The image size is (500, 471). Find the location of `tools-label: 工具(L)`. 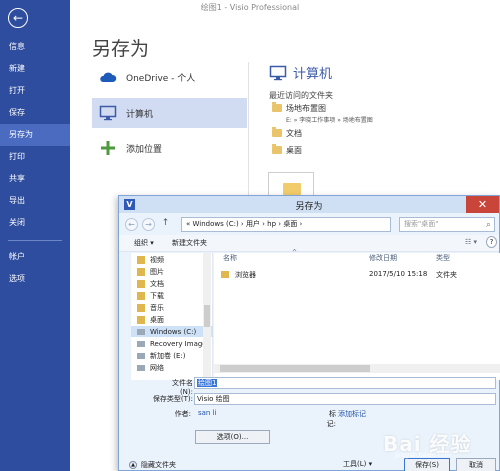

tools-label: 工具(L) is located at coordinates (355, 464).